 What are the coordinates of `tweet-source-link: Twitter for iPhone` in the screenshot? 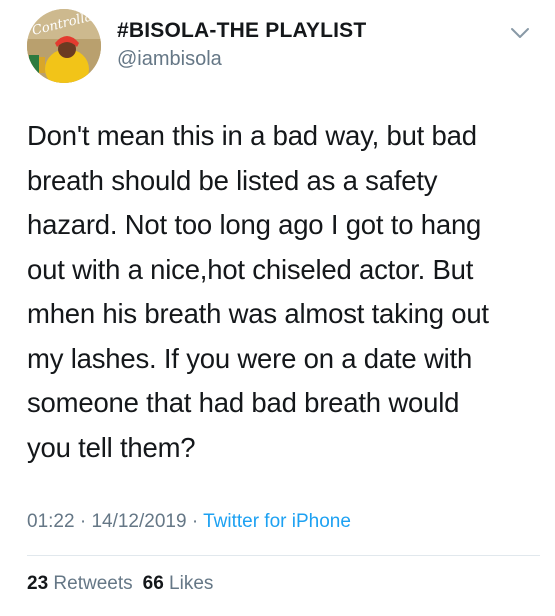 It's located at (277, 521).